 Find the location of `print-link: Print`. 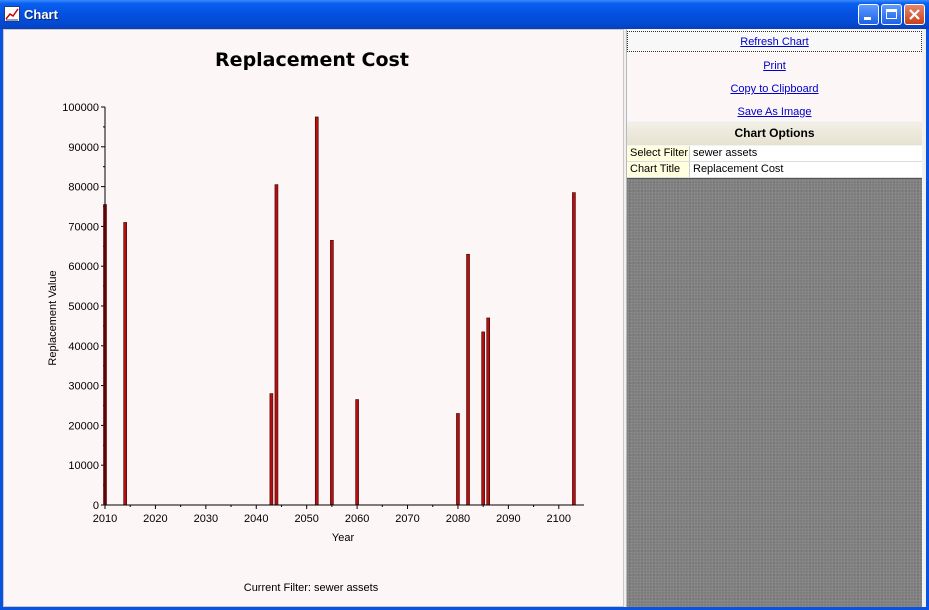

print-link: Print is located at coordinates (774, 66).